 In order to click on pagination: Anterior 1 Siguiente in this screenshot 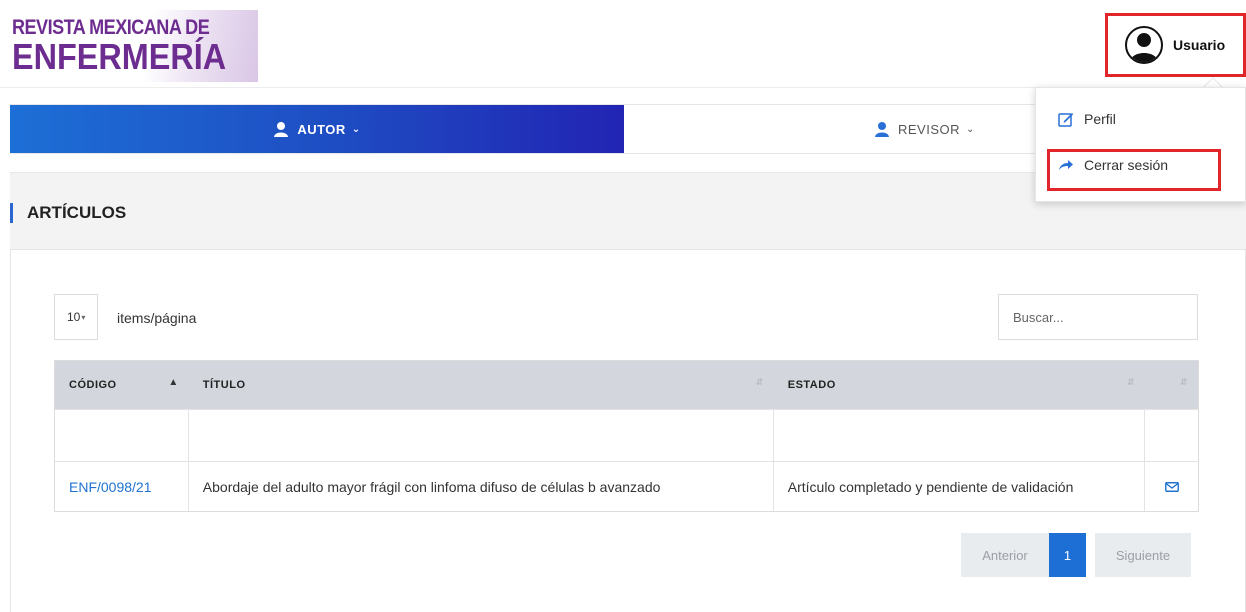, I will do `click(1076, 555)`.